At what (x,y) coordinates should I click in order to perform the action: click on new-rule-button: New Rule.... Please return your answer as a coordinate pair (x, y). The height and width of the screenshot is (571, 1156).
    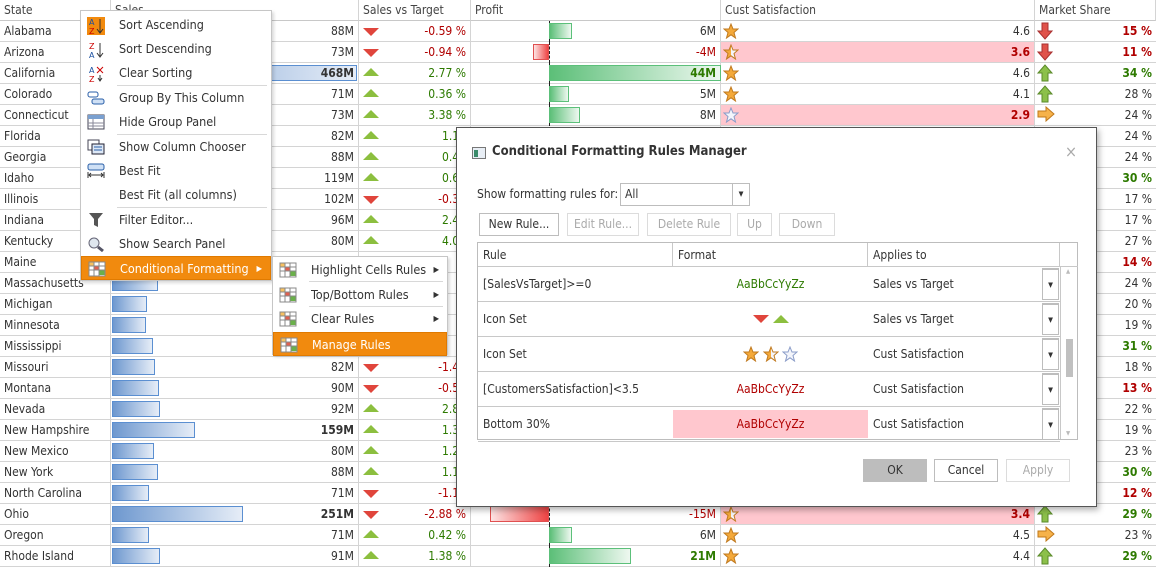
    Looking at the image, I should click on (519, 224).